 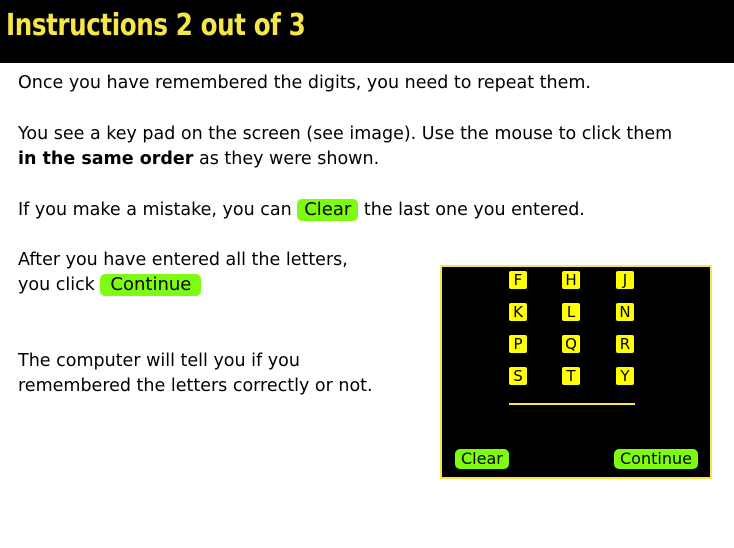 What do you see at coordinates (571, 376) in the screenshot?
I see `key-t: T` at bounding box center [571, 376].